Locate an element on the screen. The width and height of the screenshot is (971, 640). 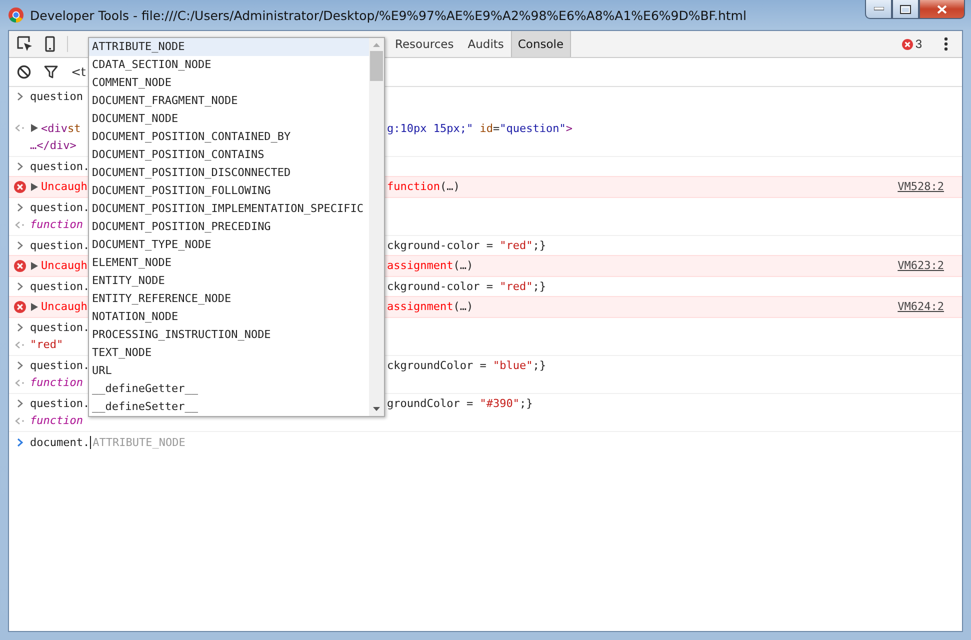
suggestion-item: ATTRIBUTE_NODE is located at coordinates (229, 47).